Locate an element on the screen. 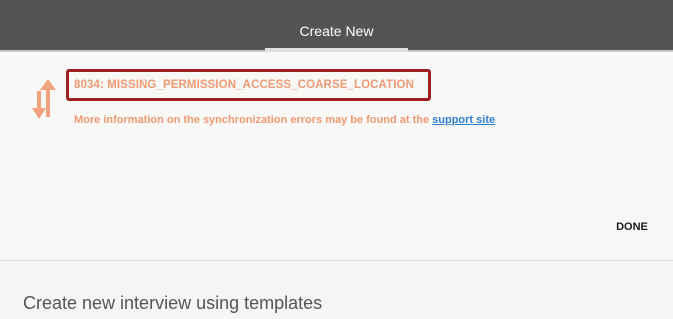 This screenshot has height=319, width=673. tab-create-new: Create New is located at coordinates (336, 26).